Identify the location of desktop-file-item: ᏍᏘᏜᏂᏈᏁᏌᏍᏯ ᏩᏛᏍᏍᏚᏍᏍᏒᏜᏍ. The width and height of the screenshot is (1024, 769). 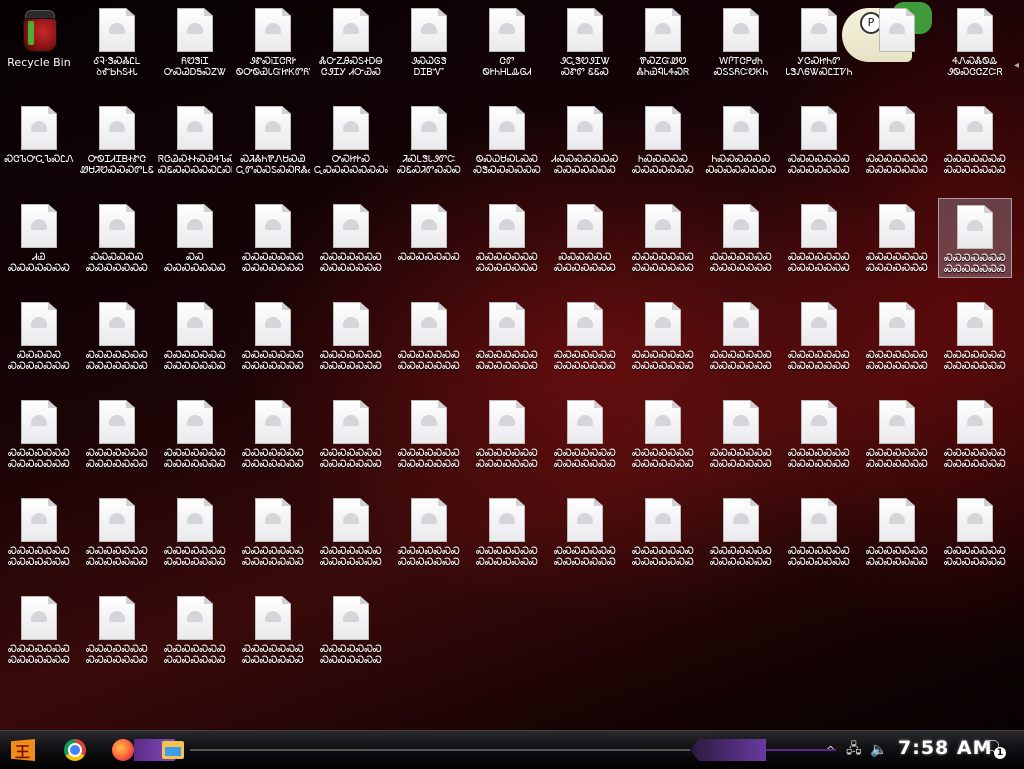
(273, 140).